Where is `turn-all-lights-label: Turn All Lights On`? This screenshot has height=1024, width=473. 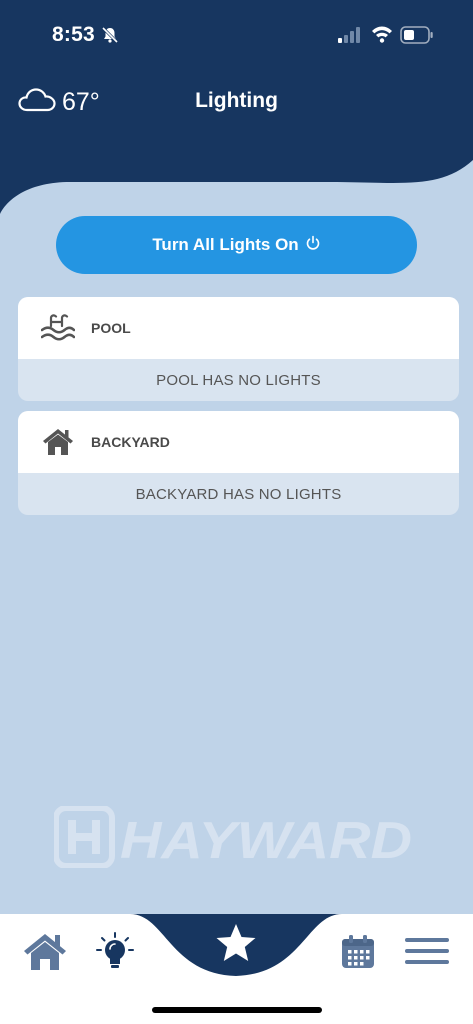
turn-all-lights-label: Turn All Lights On is located at coordinates (225, 244).